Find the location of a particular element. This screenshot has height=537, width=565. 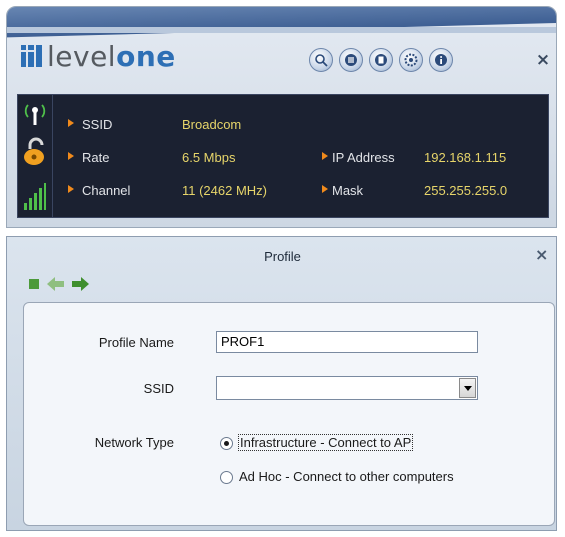

status-icon-column is located at coordinates (35, 156).